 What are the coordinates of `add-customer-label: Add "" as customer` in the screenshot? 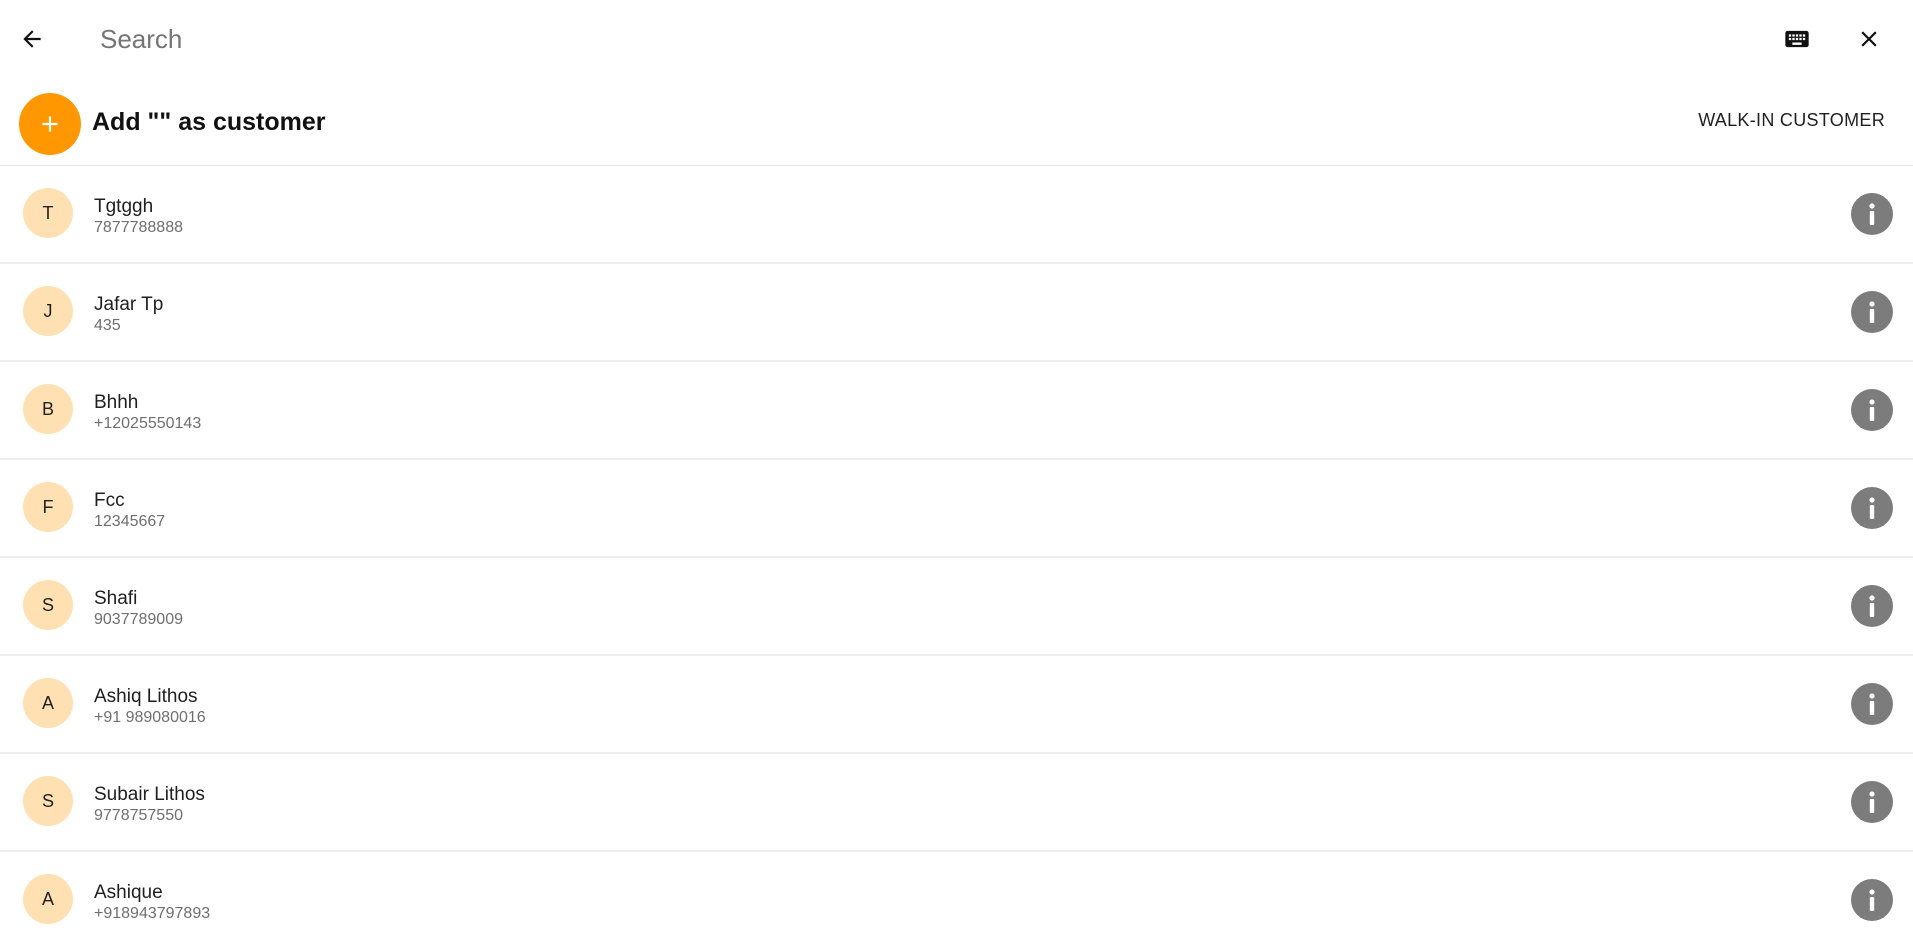 It's located at (208, 122).